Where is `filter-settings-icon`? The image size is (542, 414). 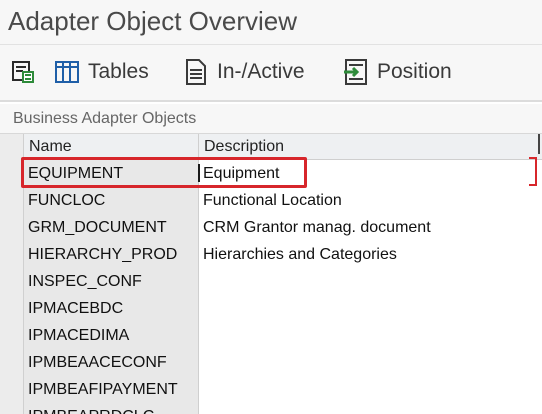 filter-settings-icon is located at coordinates (23, 72).